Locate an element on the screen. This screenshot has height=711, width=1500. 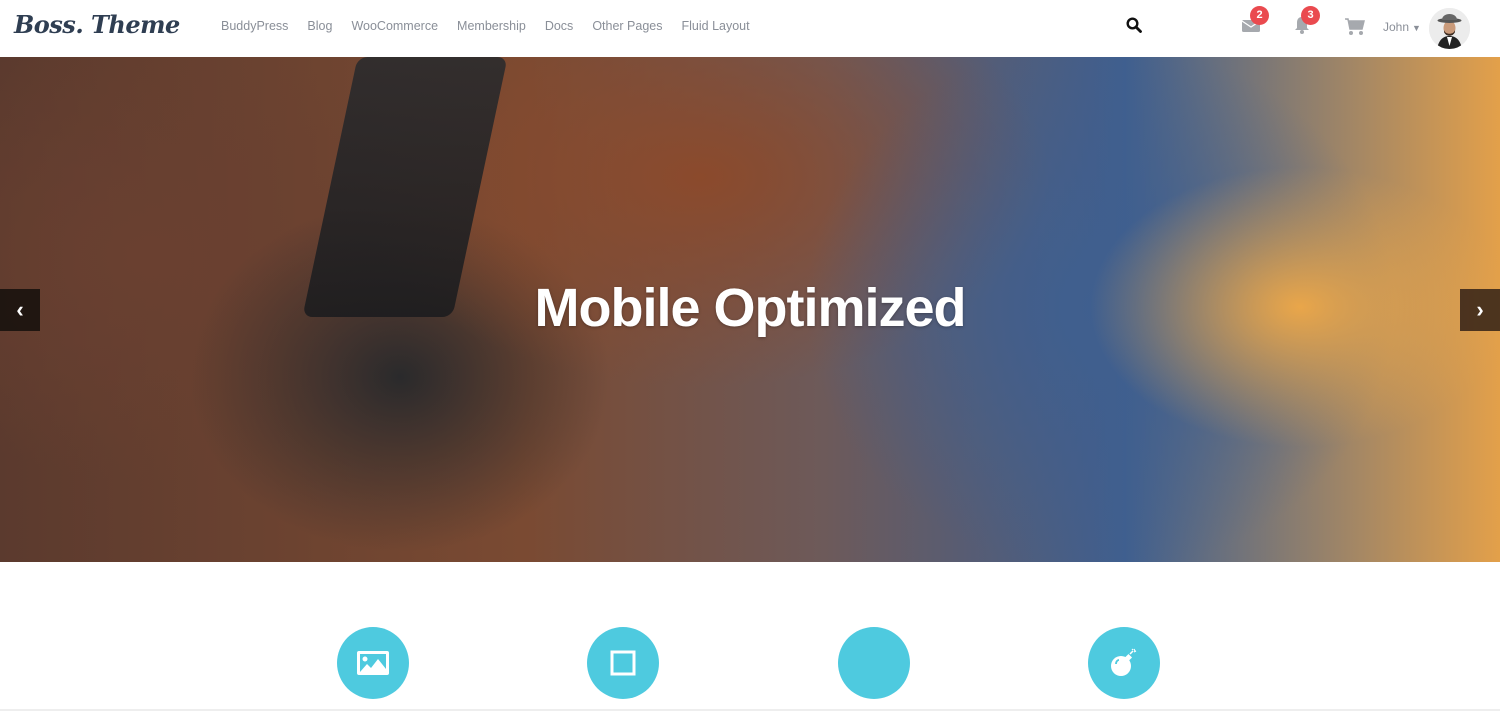
nav-buddypress: BuddyPress is located at coordinates (254, 26).